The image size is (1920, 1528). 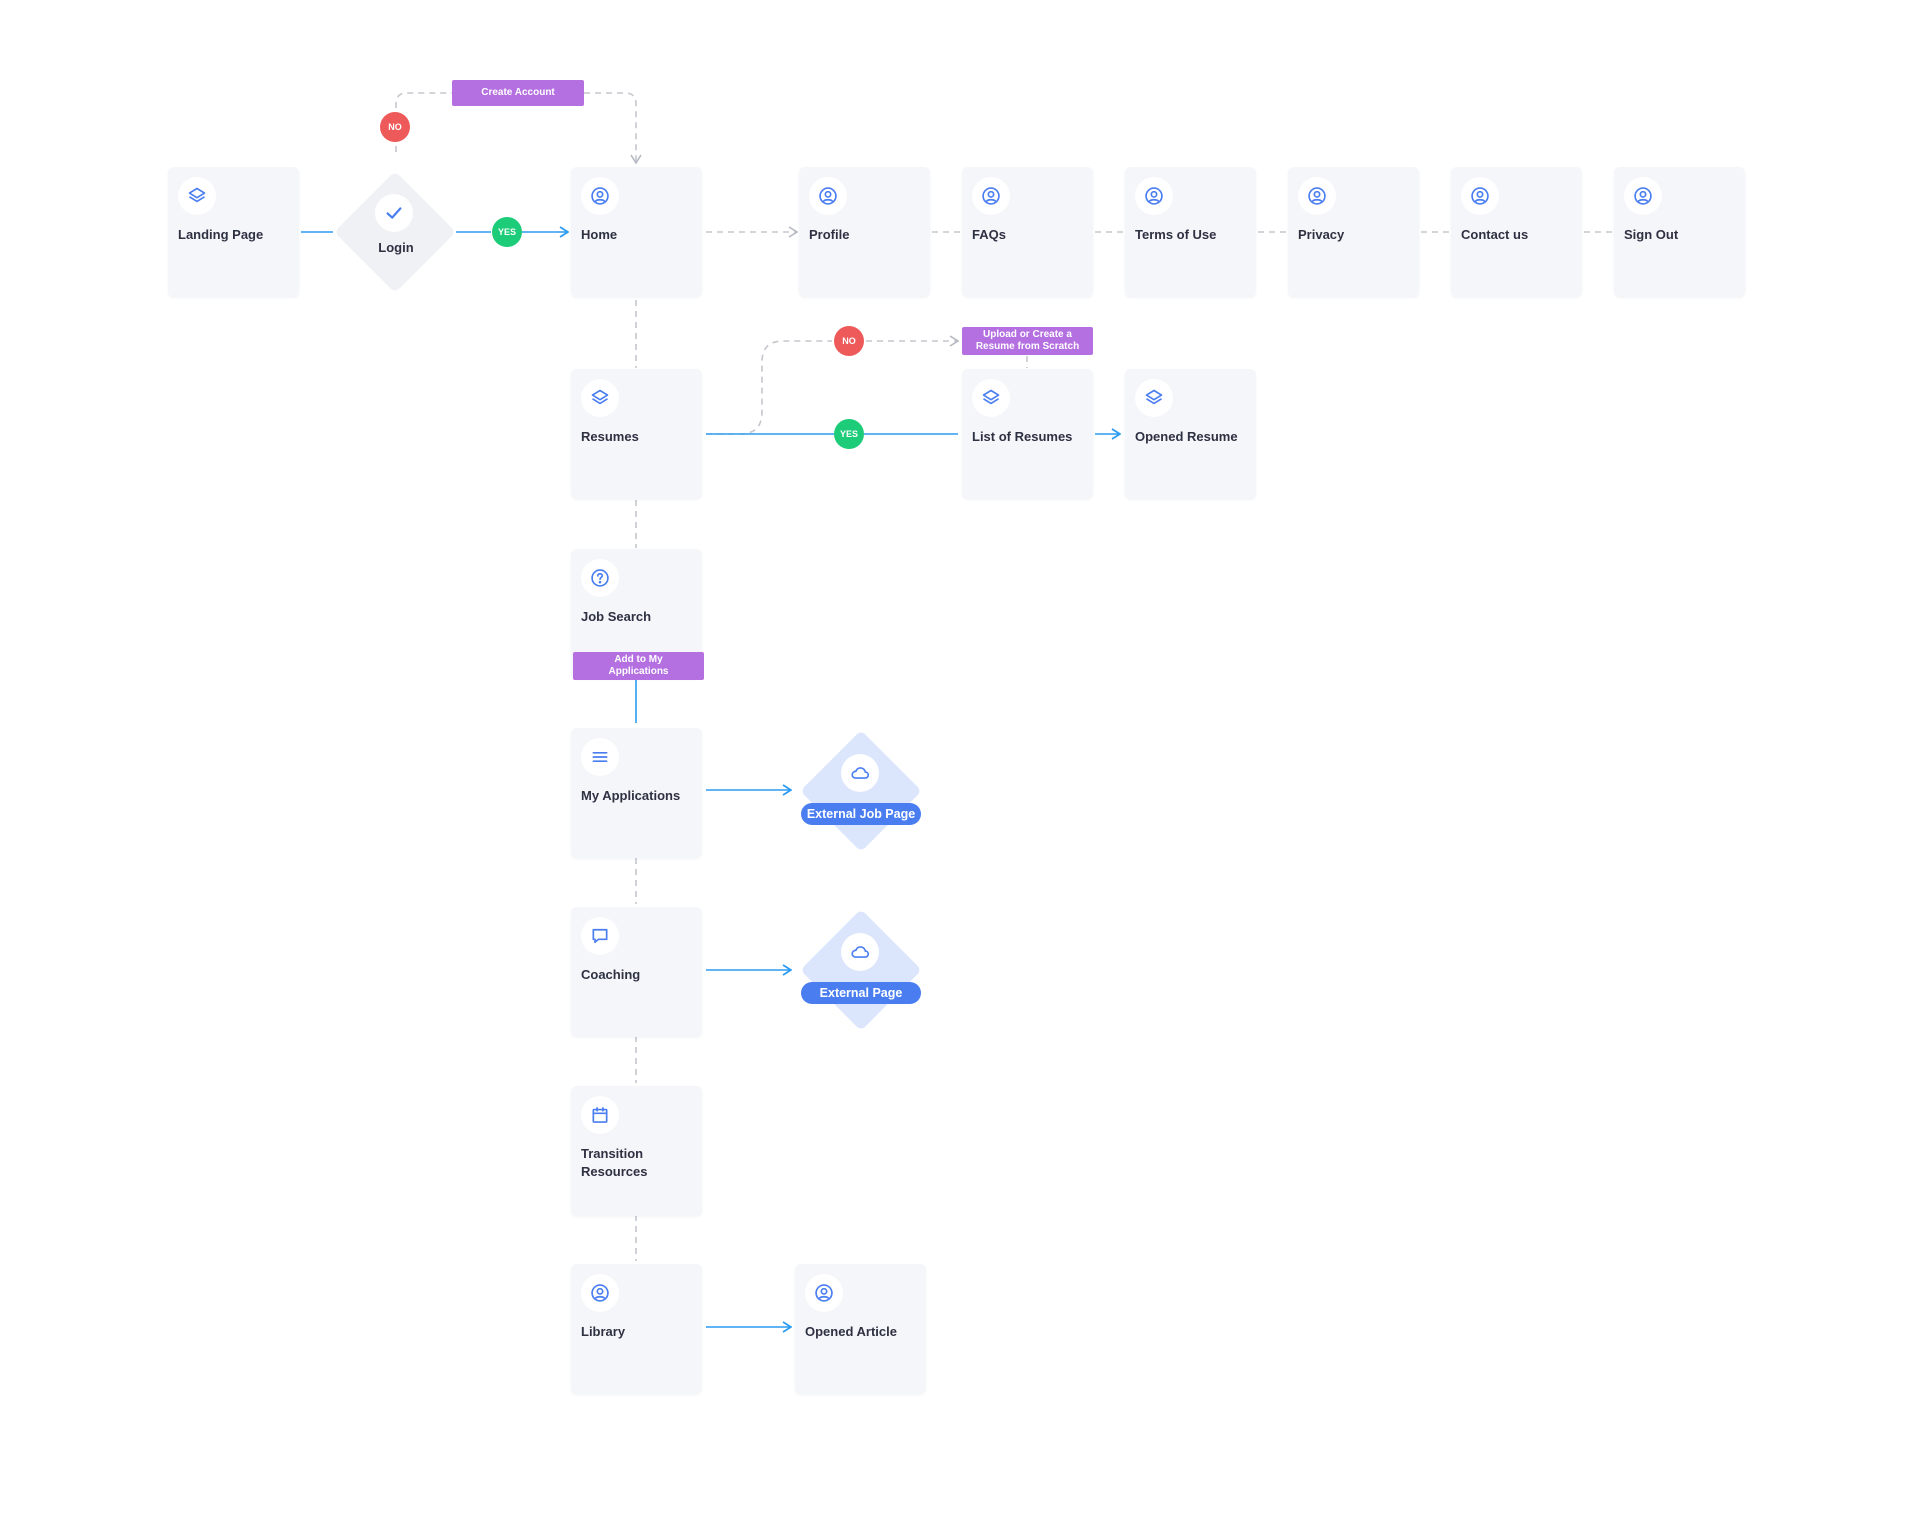 I want to click on node-label: Landing Page, so click(x=221, y=234).